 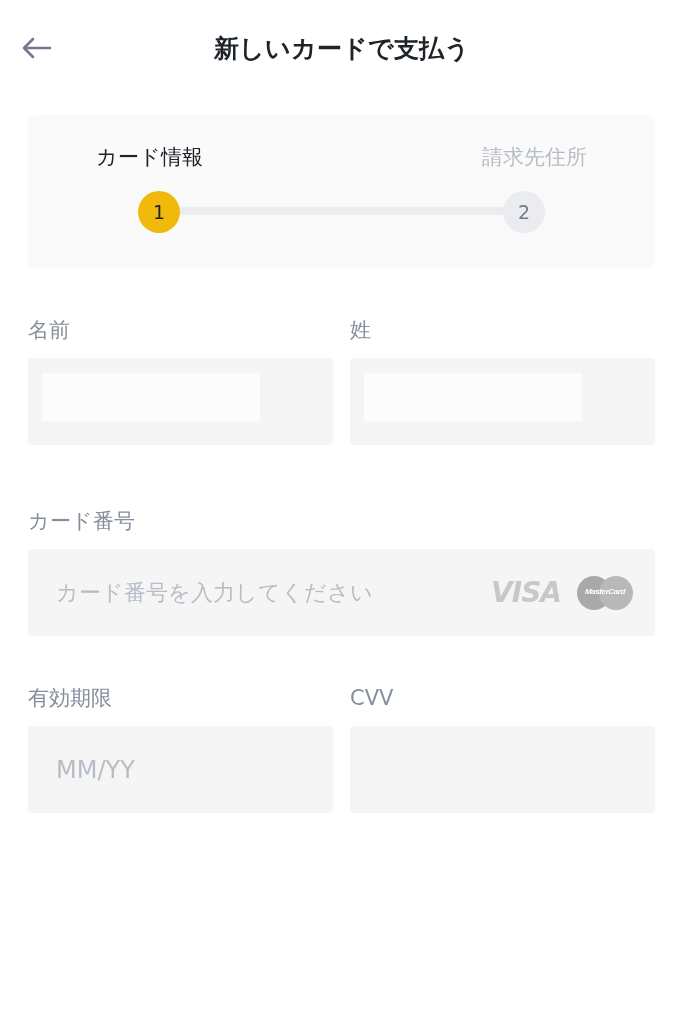 What do you see at coordinates (70, 698) in the screenshot?
I see `field-label: 有効期限` at bounding box center [70, 698].